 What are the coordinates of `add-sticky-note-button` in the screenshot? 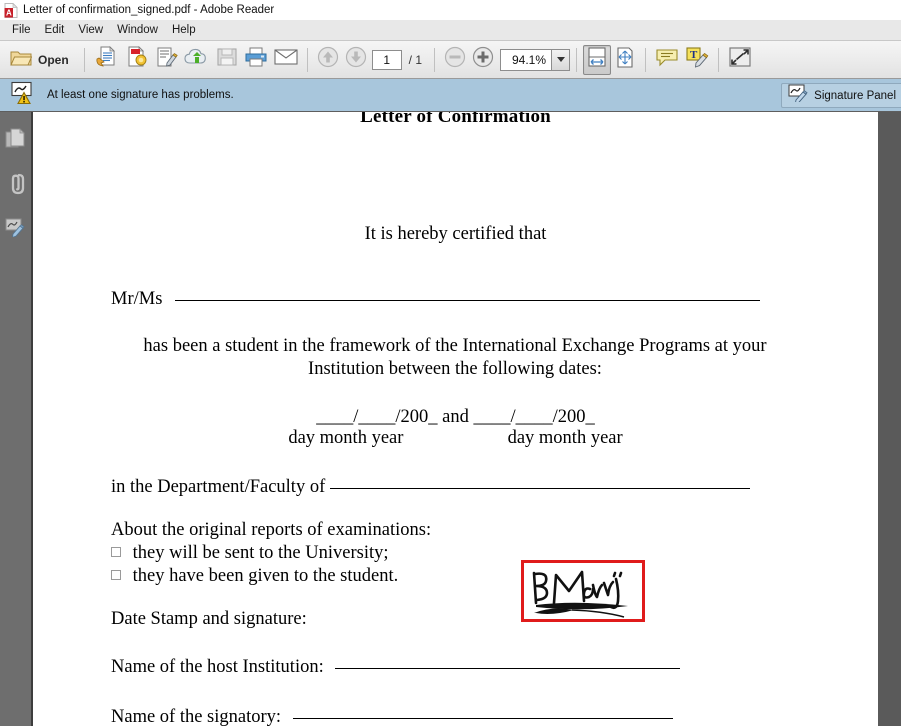 It's located at (667, 60).